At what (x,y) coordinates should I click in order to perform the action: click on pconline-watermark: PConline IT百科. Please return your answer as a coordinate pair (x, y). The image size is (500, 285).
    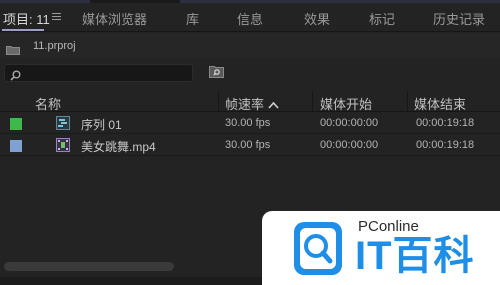
    Looking at the image, I should click on (381, 248).